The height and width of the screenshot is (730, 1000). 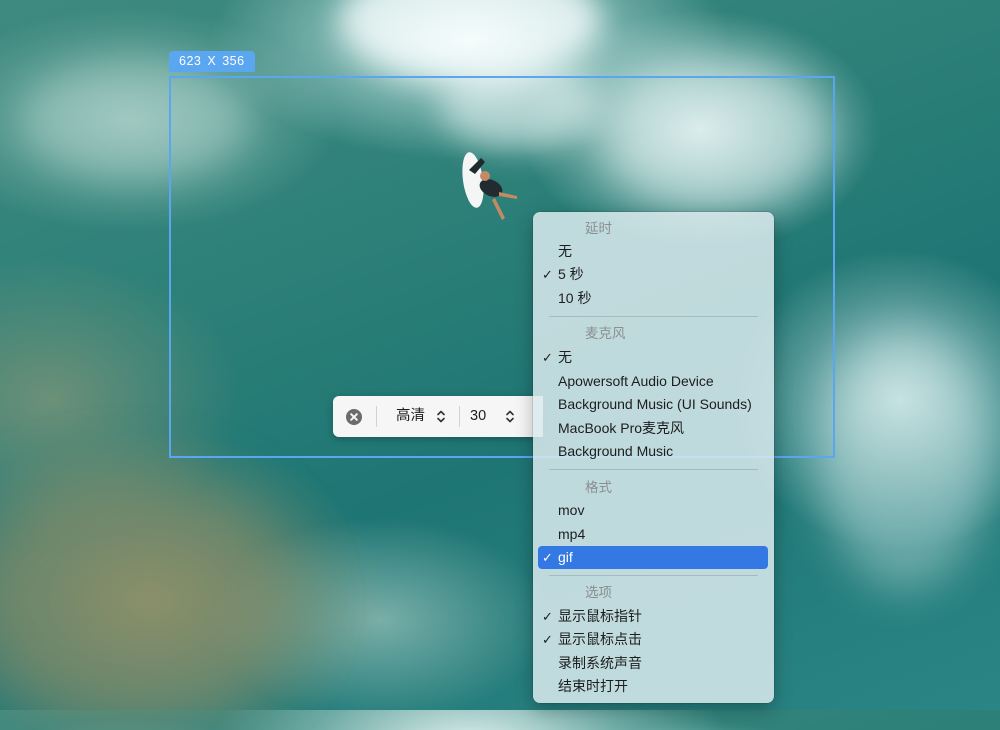 I want to click on menu-item-mic-apowersoft: Apowersoft Audio Device, so click(x=653, y=381).